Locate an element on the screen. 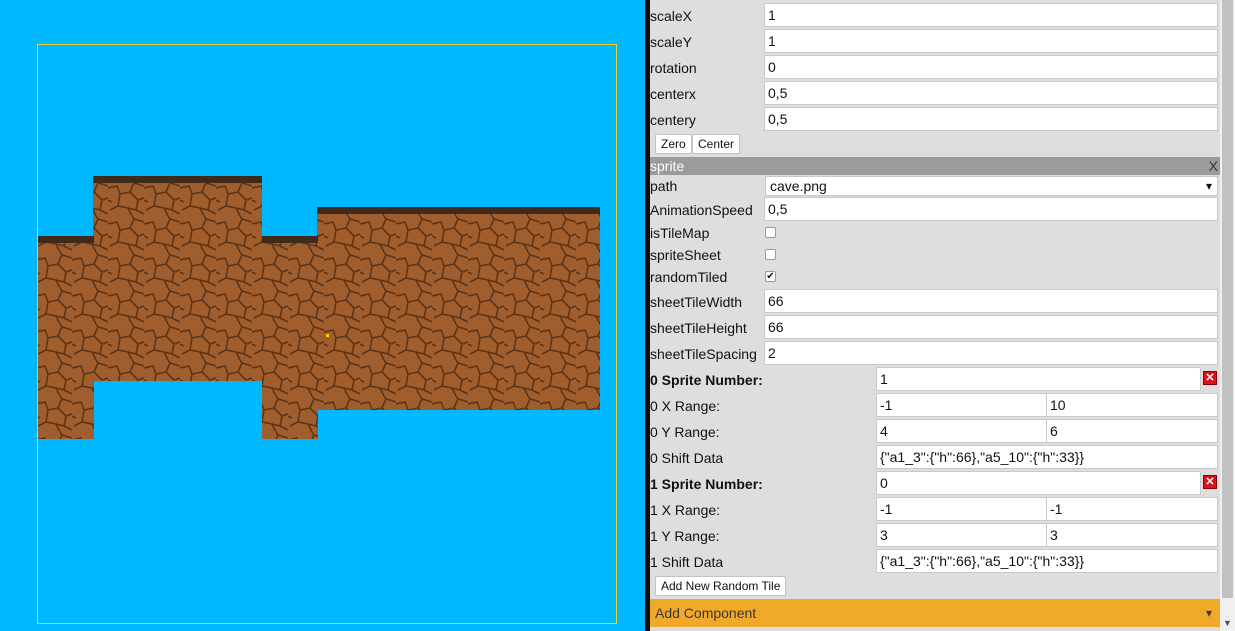 This screenshot has width=1235, height=631. x-range-label: 1 X Range: is located at coordinates (685, 510).